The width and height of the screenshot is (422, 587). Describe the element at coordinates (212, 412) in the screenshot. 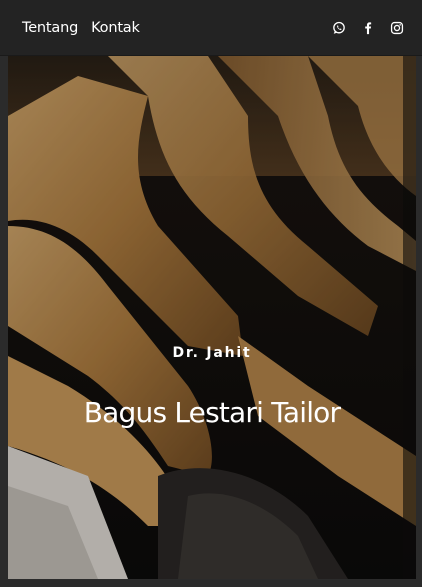

I see `hero-title: Bagus Lestari Tailor` at that location.